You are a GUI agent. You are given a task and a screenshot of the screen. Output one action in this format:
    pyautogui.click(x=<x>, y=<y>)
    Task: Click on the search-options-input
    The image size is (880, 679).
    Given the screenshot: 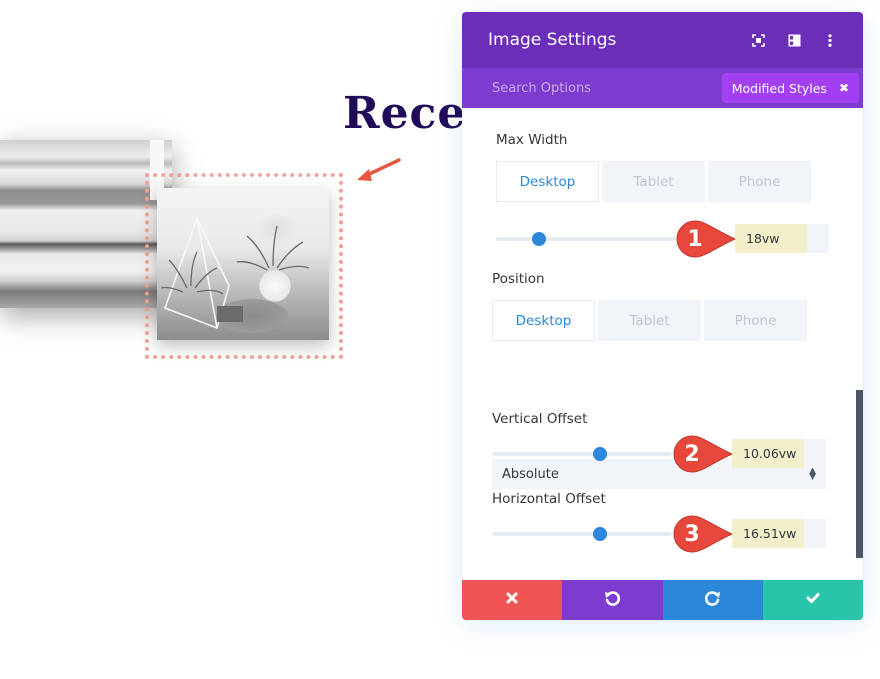 What is the action you would take?
    pyautogui.click(x=607, y=88)
    